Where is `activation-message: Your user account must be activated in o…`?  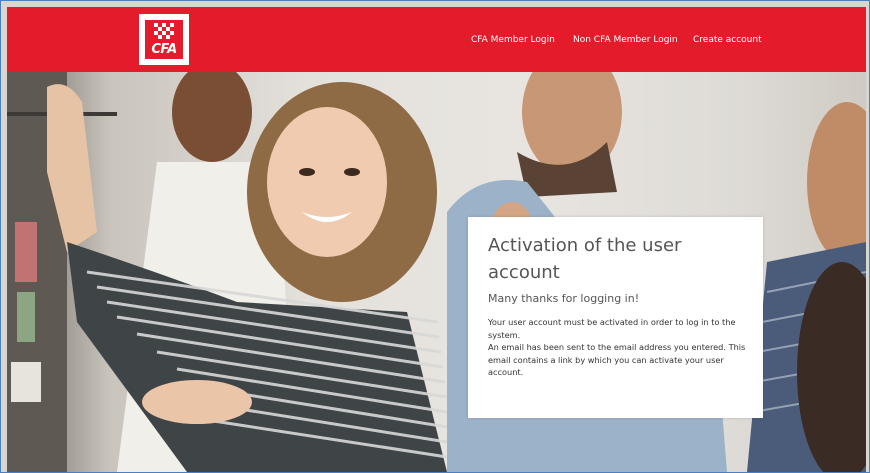
activation-message: Your user account must be activated in o… is located at coordinates (617, 347).